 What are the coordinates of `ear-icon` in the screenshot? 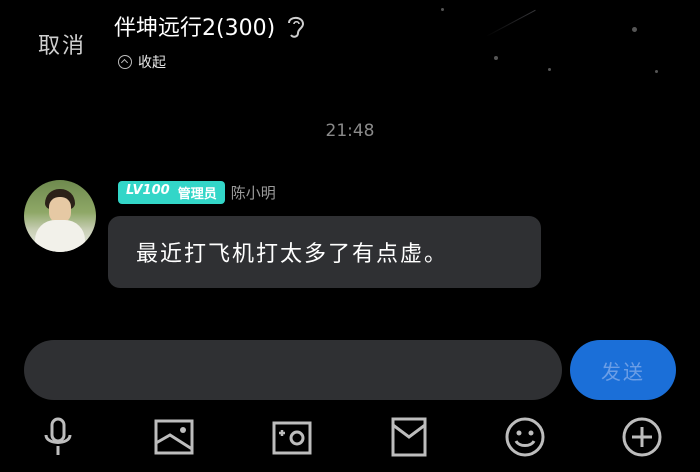 It's located at (296, 26).